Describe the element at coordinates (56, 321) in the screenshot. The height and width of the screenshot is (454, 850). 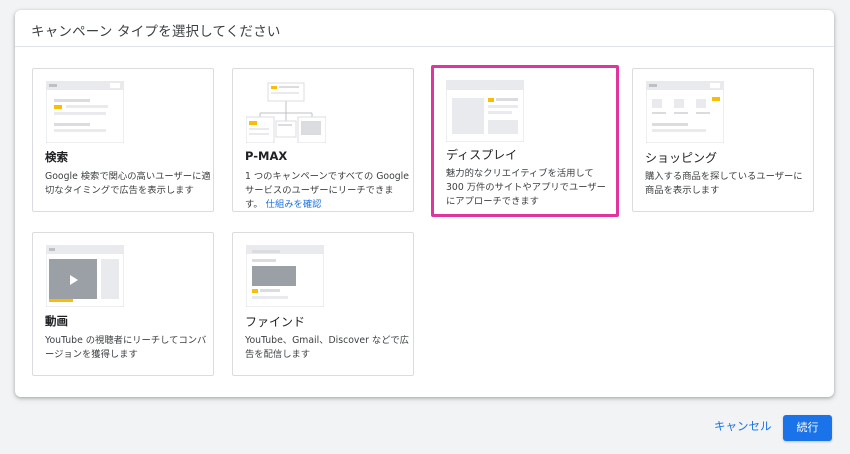
I see `campaign-card-name: 動画` at that location.